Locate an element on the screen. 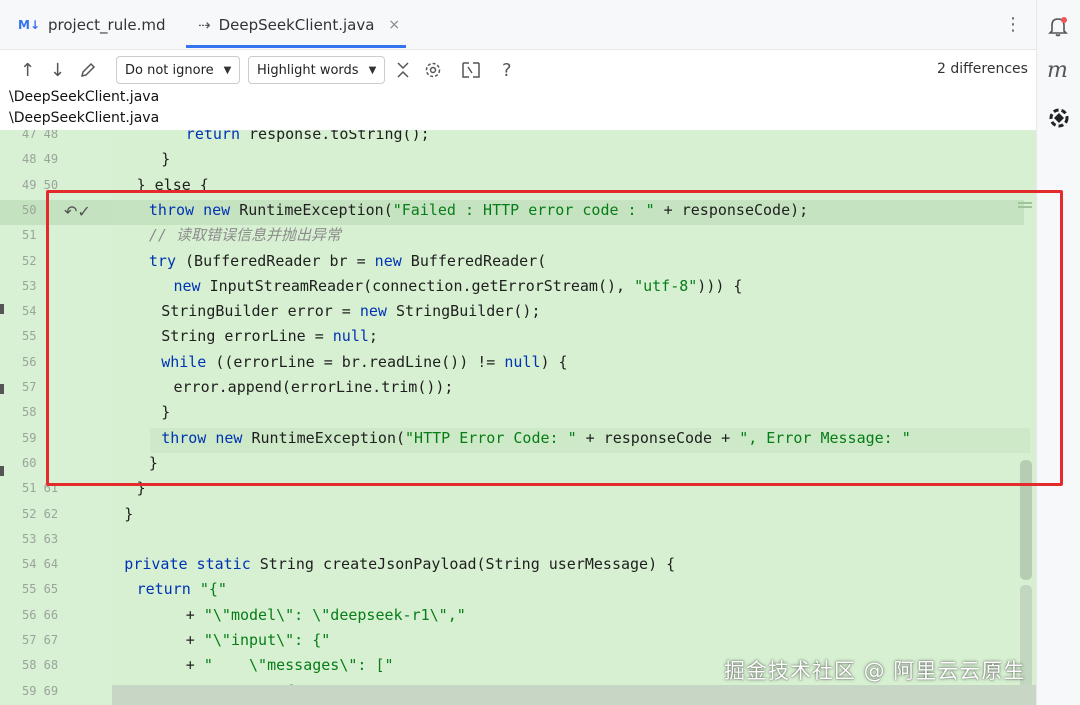 The width and height of the screenshot is (1080, 705). code-line: 48 49} is located at coordinates (518, 159).